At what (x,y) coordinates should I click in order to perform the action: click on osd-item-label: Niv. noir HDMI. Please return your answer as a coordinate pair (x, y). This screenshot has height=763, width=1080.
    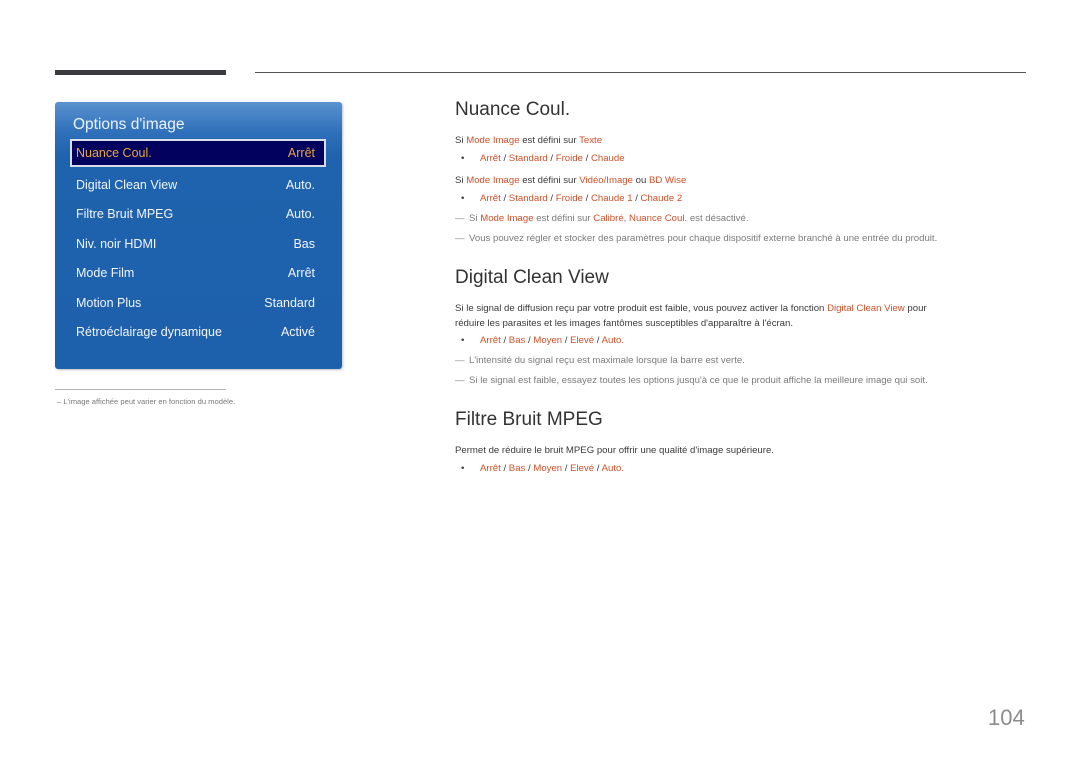
    Looking at the image, I should click on (116, 244).